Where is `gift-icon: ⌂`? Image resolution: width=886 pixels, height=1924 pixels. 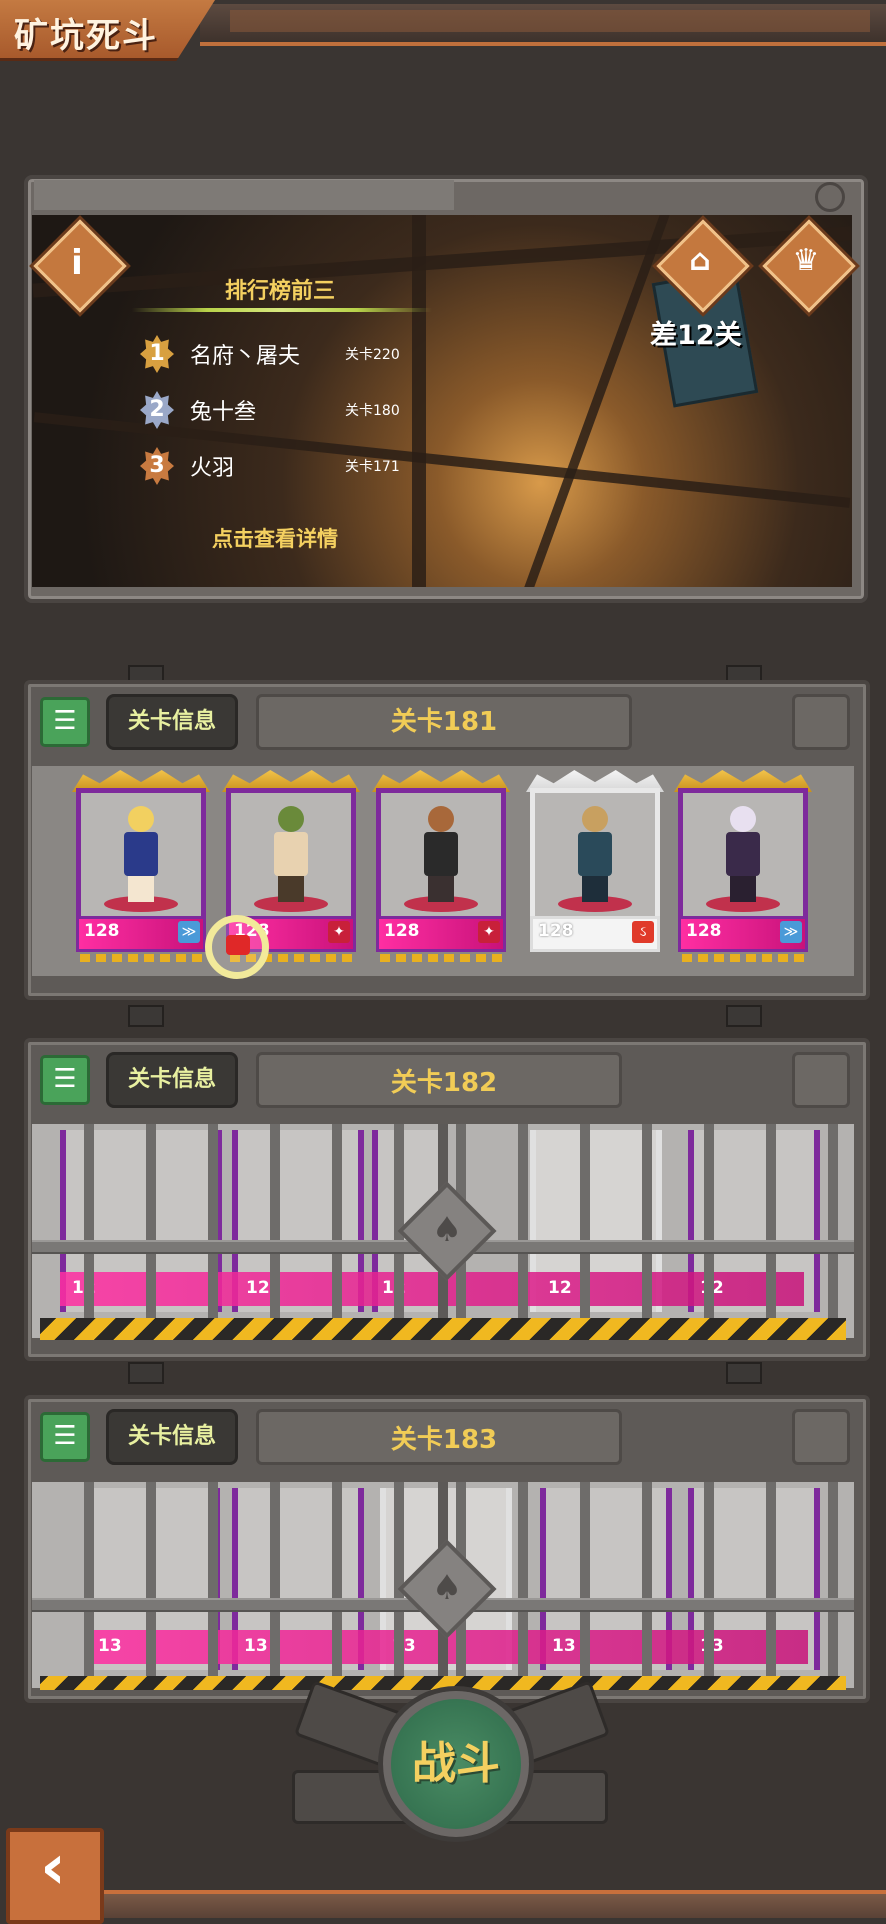
gift-icon: ⌂ is located at coordinates (700, 260).